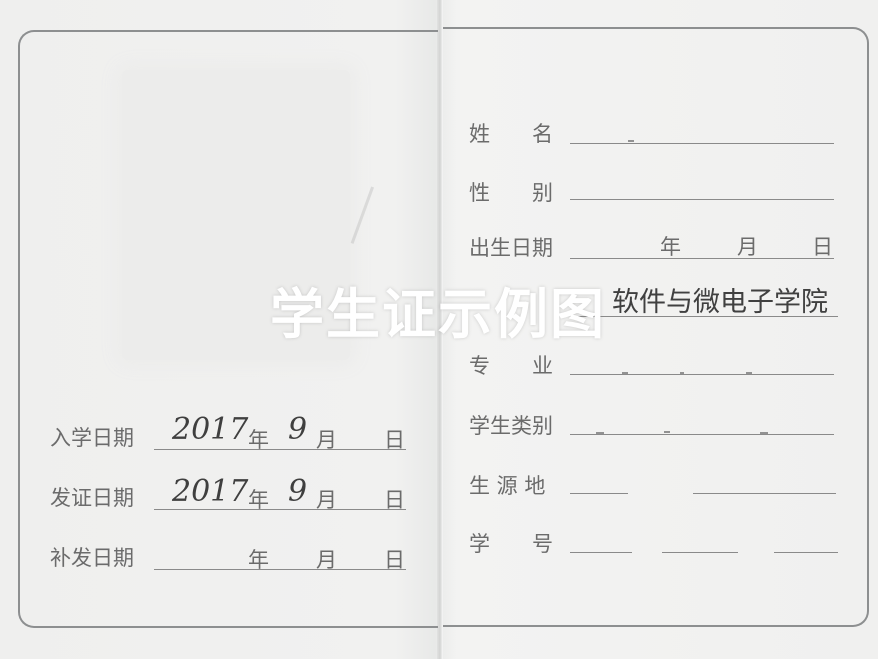 This screenshot has width=878, height=659. I want to click on name-value-redacted, so click(631, 141).